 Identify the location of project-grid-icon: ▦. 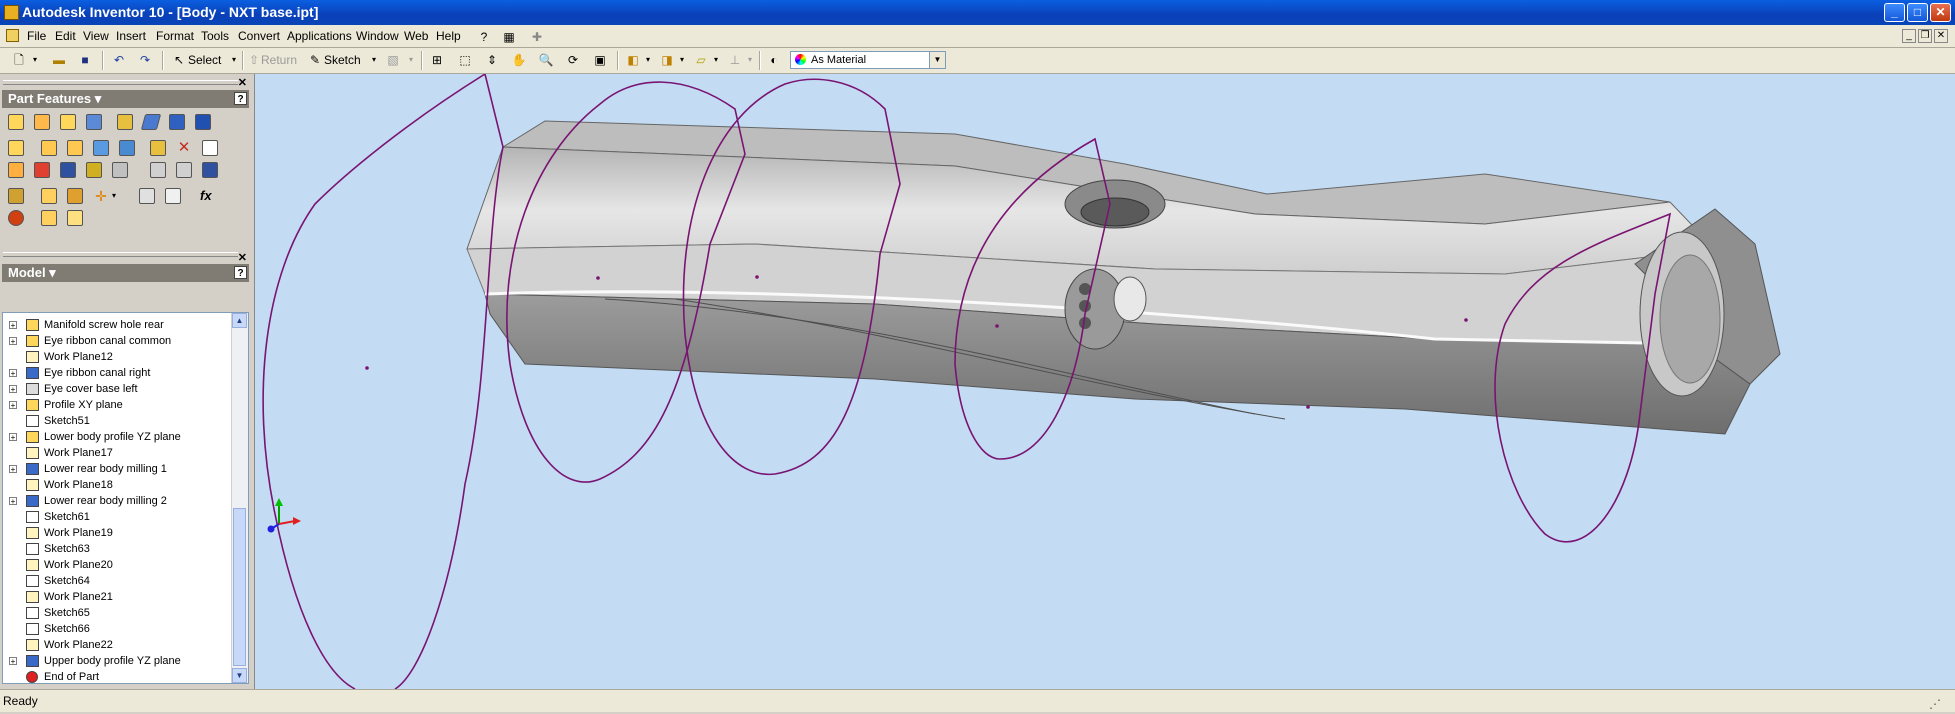
(509, 37).